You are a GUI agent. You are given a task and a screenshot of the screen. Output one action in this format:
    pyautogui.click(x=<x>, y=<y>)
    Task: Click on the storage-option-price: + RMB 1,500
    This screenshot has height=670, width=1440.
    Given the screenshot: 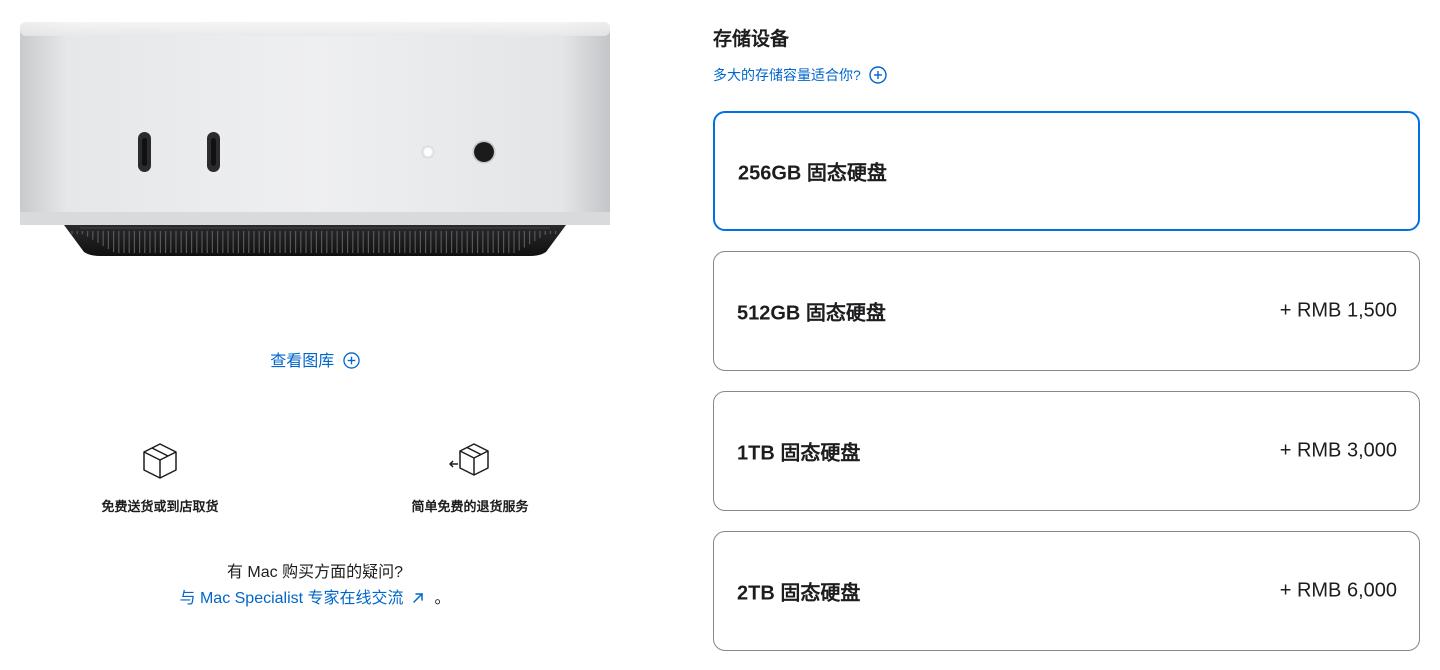 What is the action you would take?
    pyautogui.click(x=1338, y=310)
    